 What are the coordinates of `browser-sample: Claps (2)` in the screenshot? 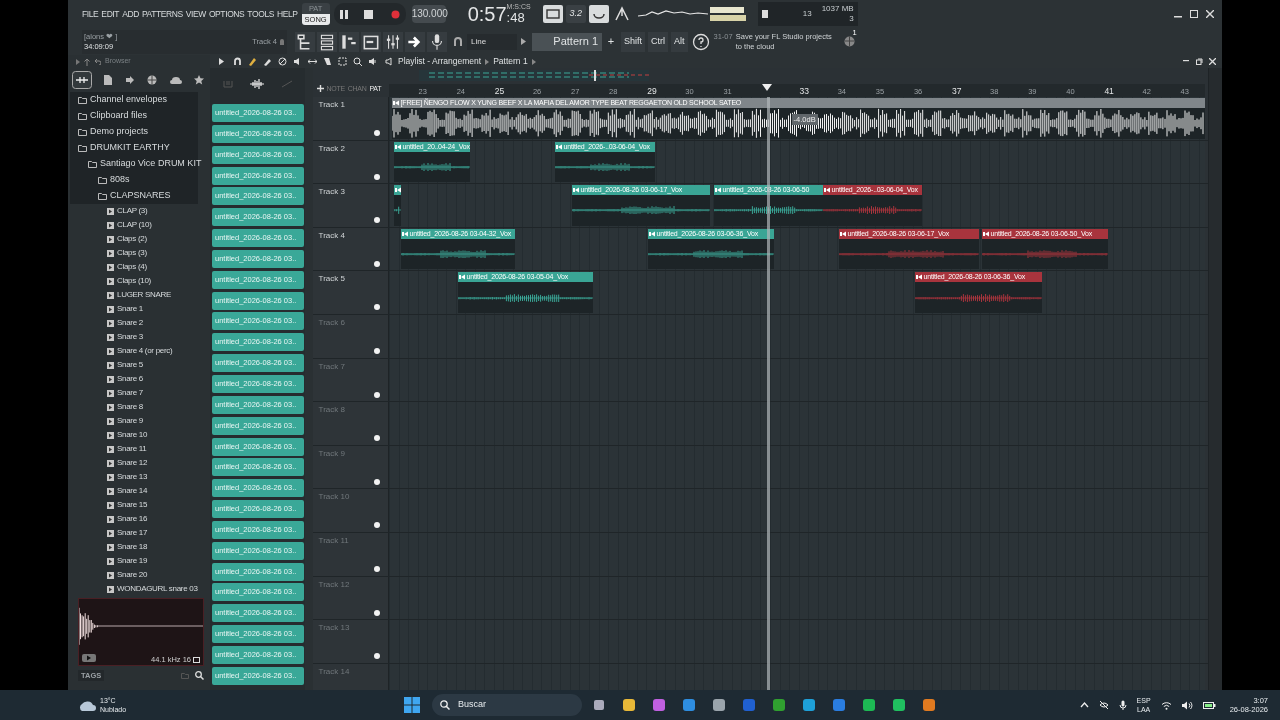 It's located at (108, 239).